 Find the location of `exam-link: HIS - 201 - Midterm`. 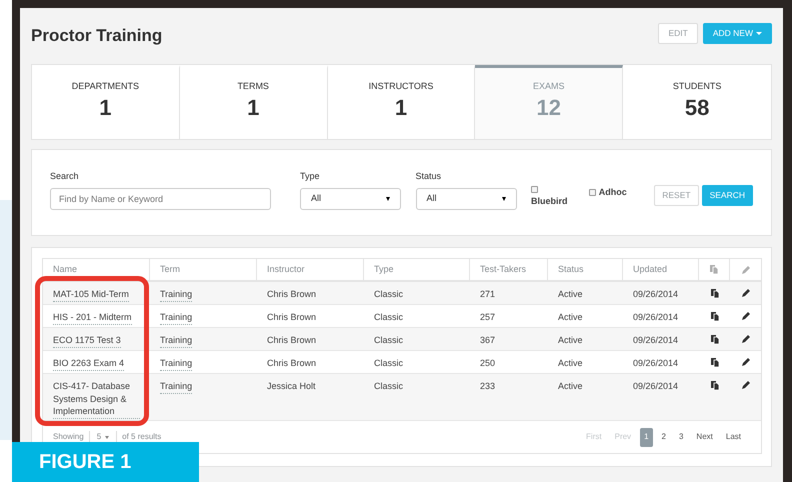

exam-link: HIS - 201 - Midterm is located at coordinates (92, 317).